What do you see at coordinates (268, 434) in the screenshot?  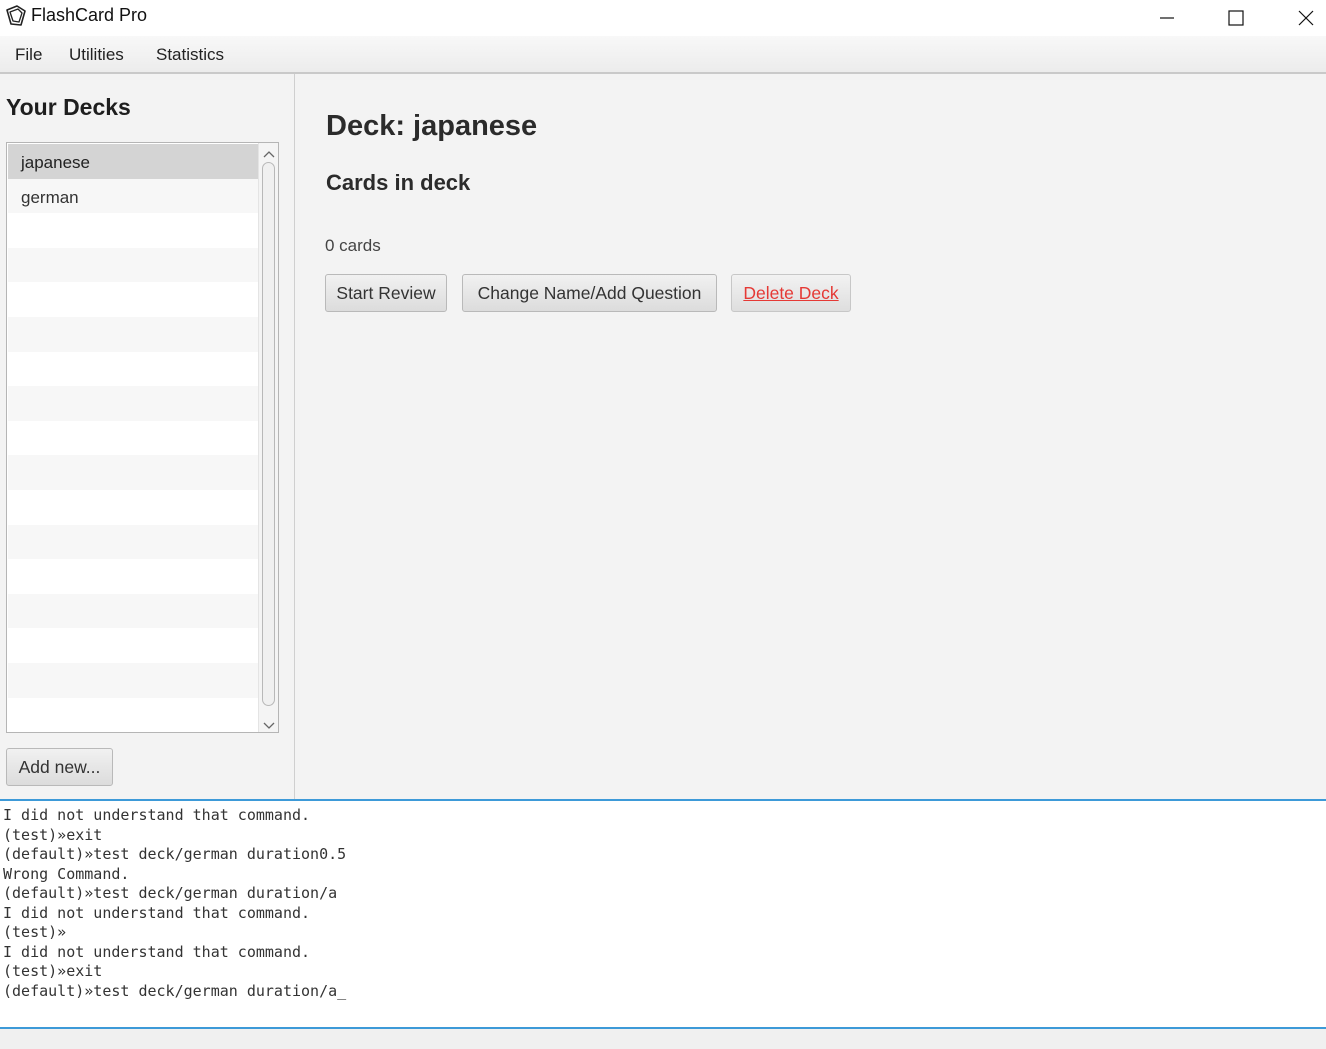 I see `scrollbar-thumb` at bounding box center [268, 434].